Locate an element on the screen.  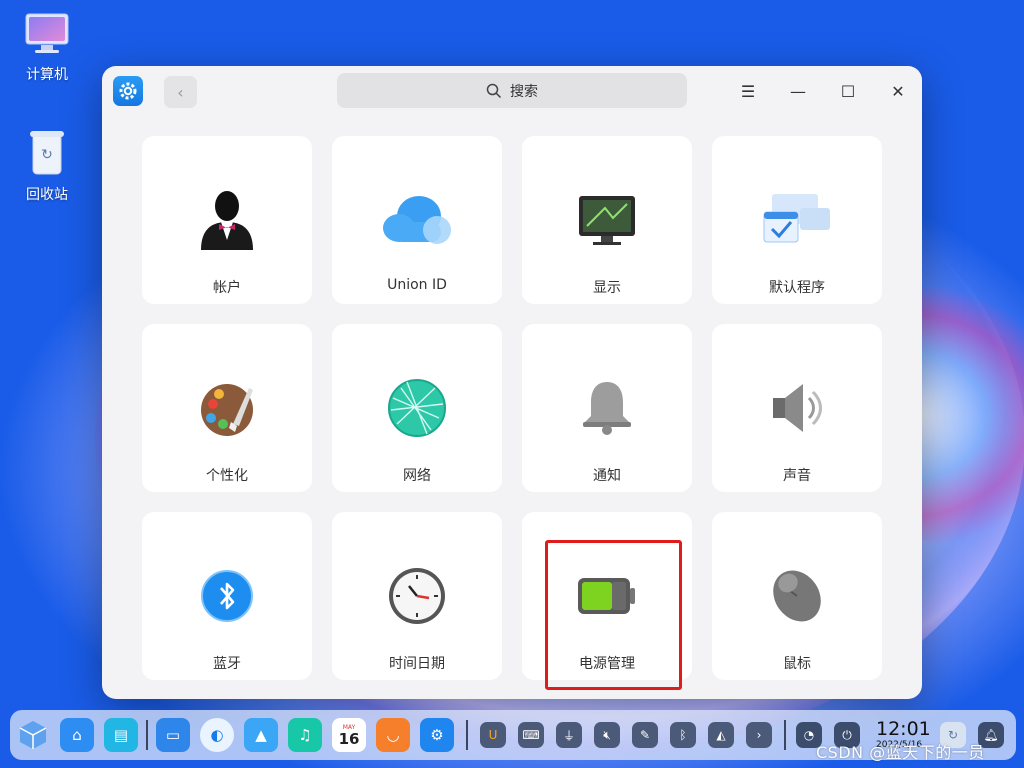
default-apps-icon is located at coordinates (797, 220).